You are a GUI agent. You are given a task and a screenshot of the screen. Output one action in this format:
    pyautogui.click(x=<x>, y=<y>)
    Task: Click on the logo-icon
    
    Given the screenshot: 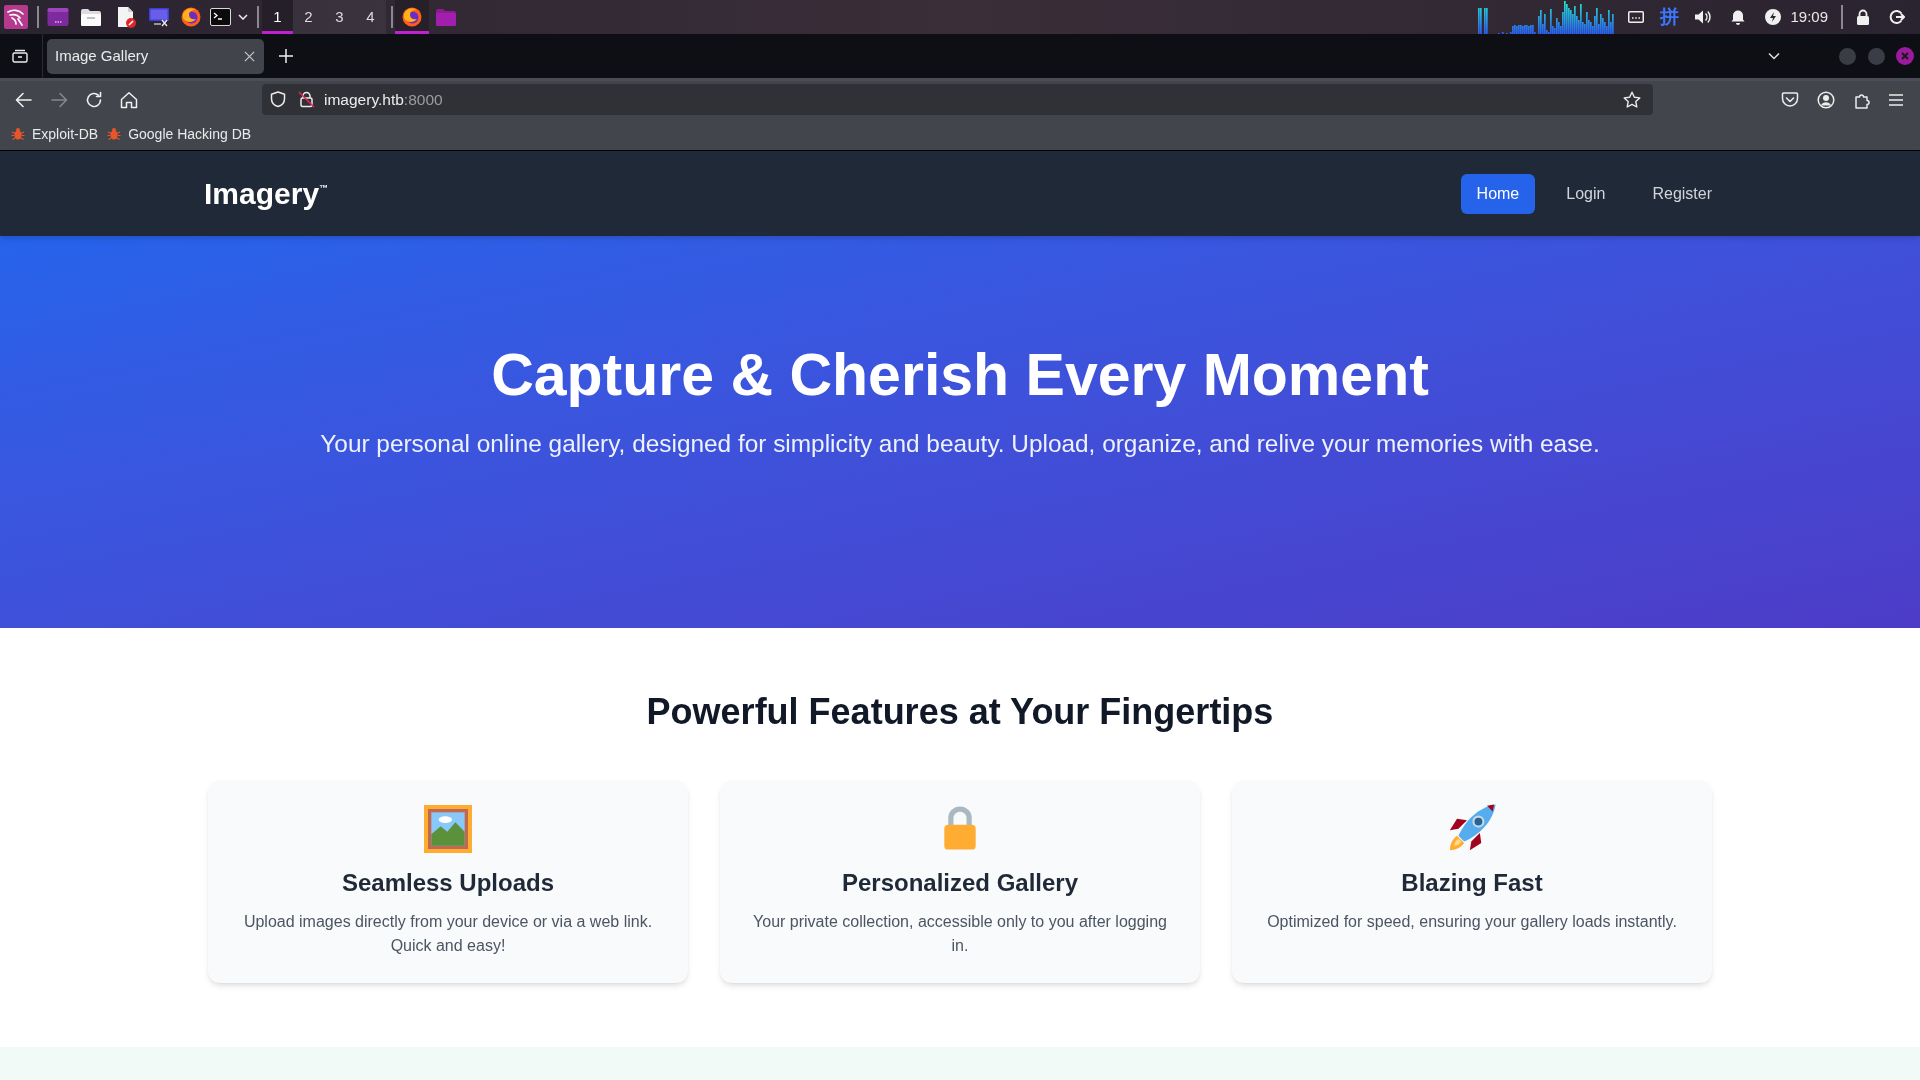 What is the action you would take?
    pyautogui.click(x=16, y=17)
    